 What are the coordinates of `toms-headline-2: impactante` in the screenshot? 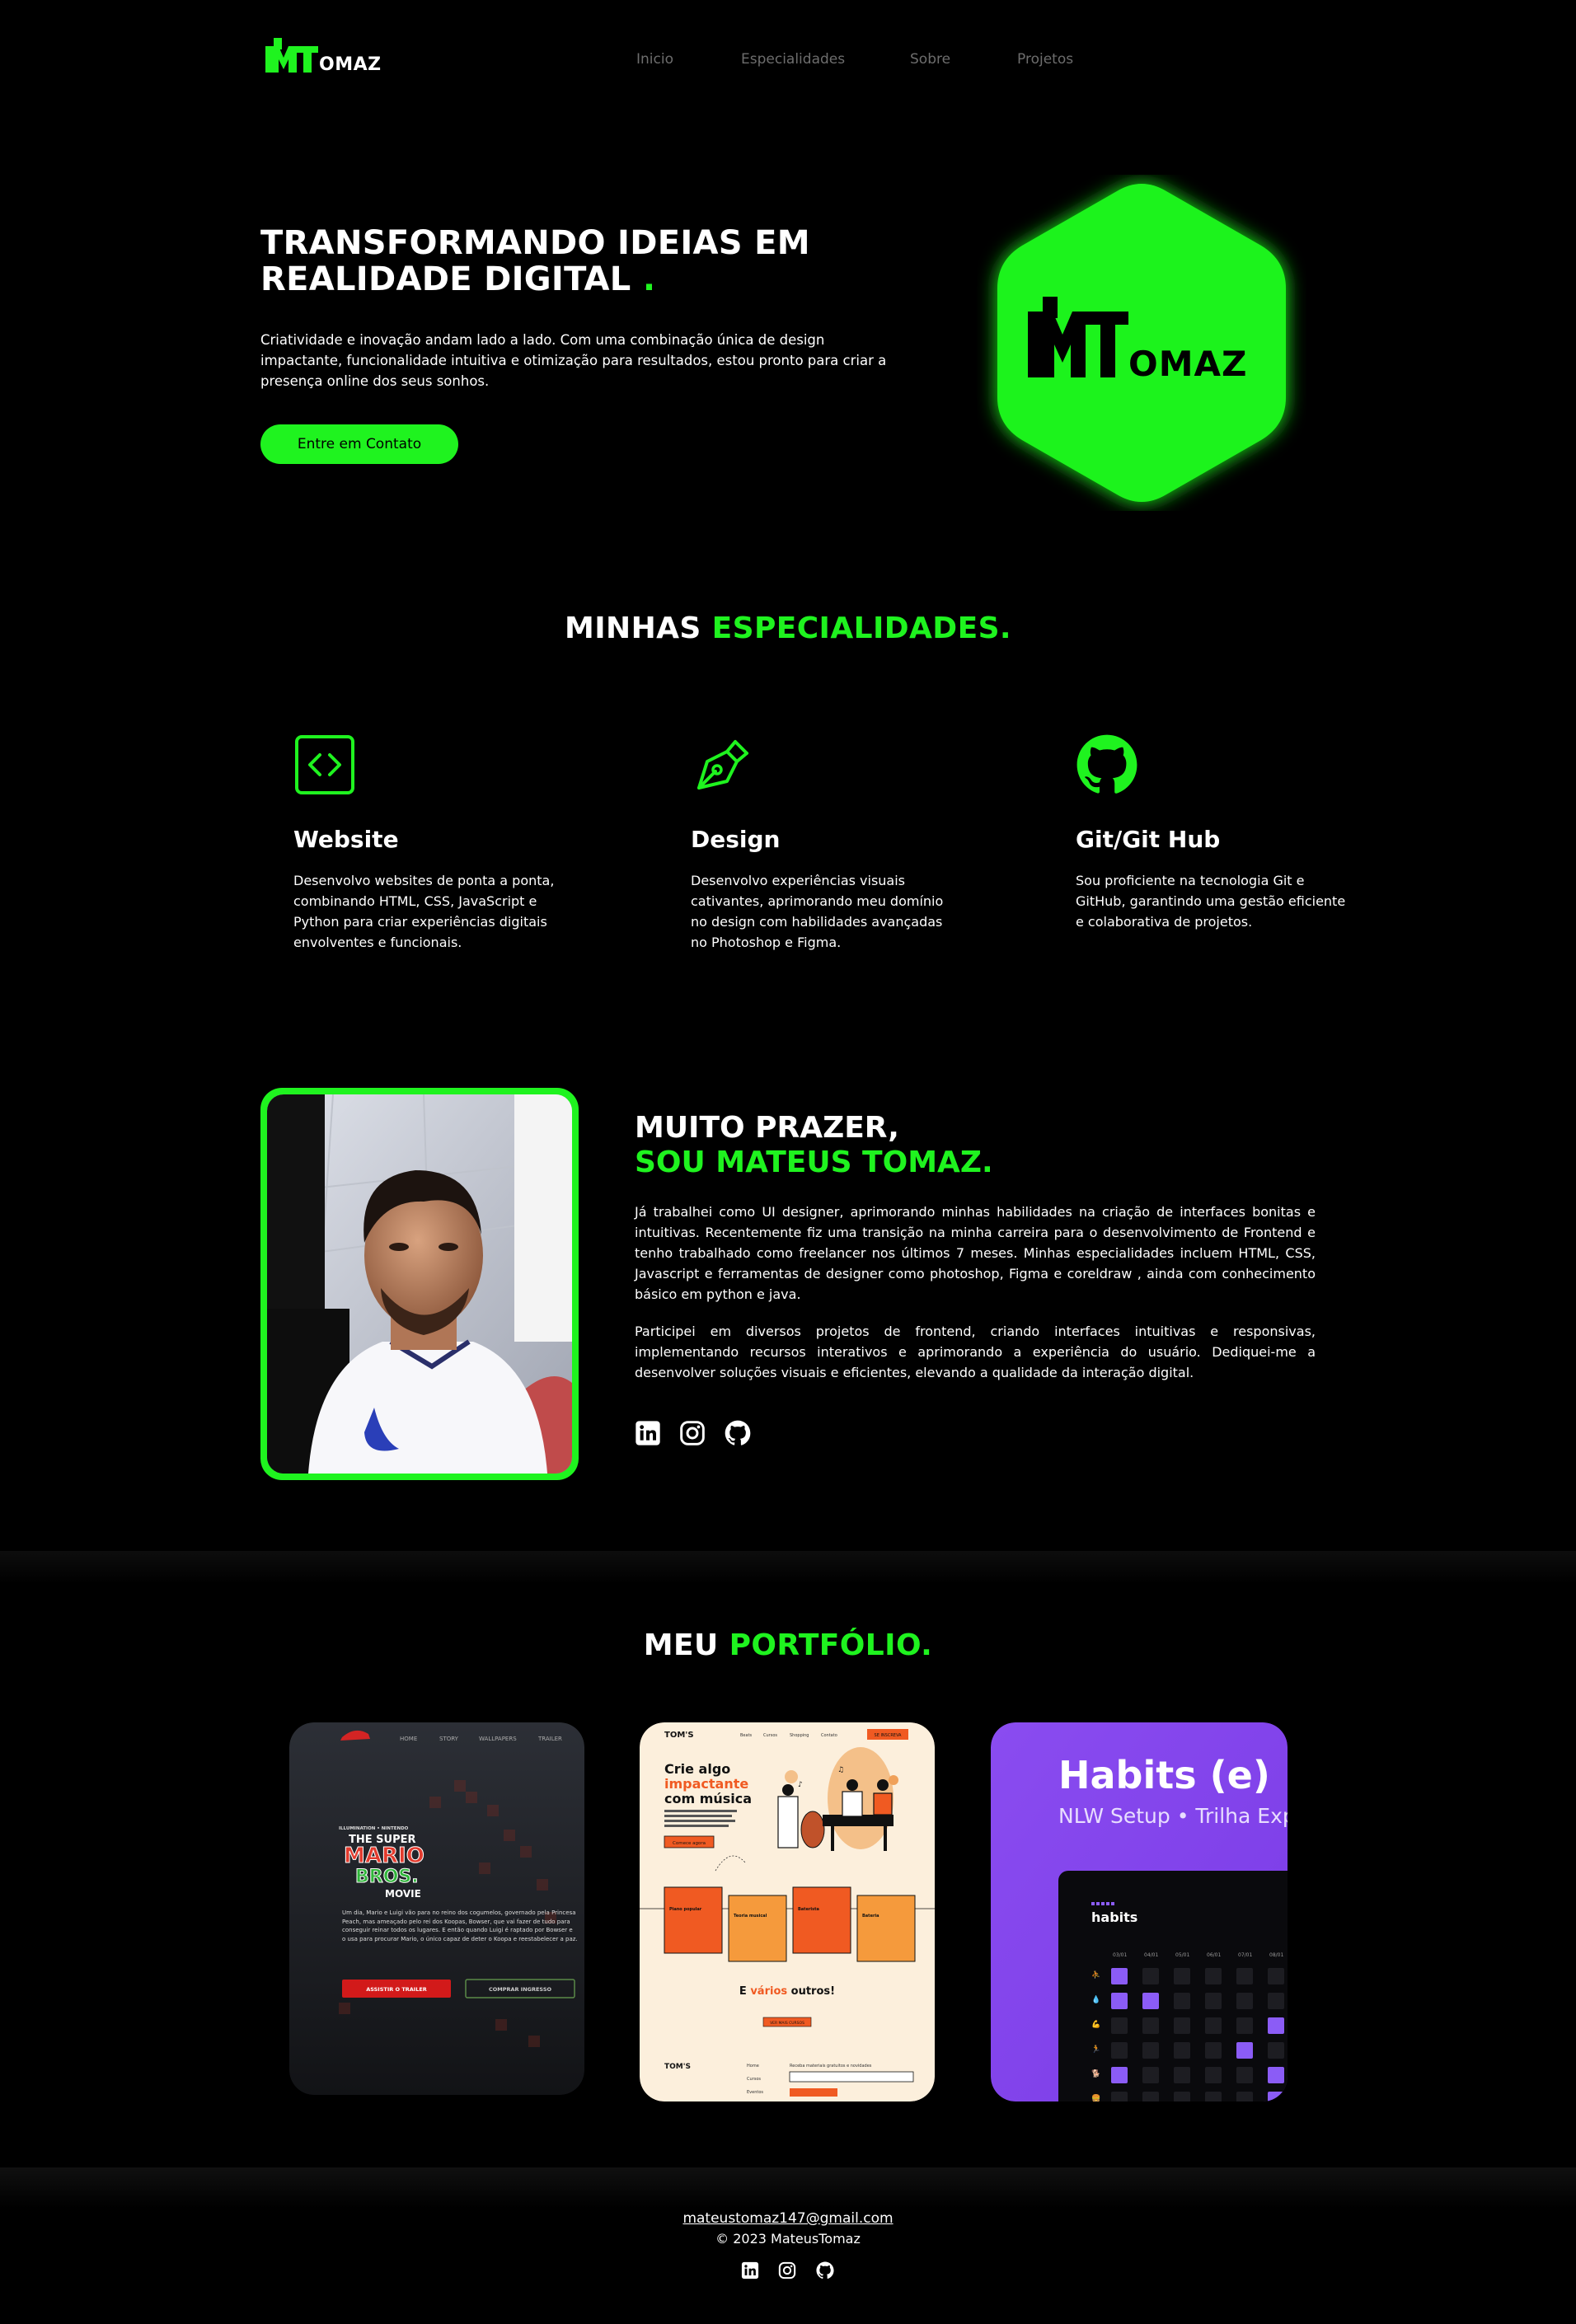 It's located at (706, 1784).